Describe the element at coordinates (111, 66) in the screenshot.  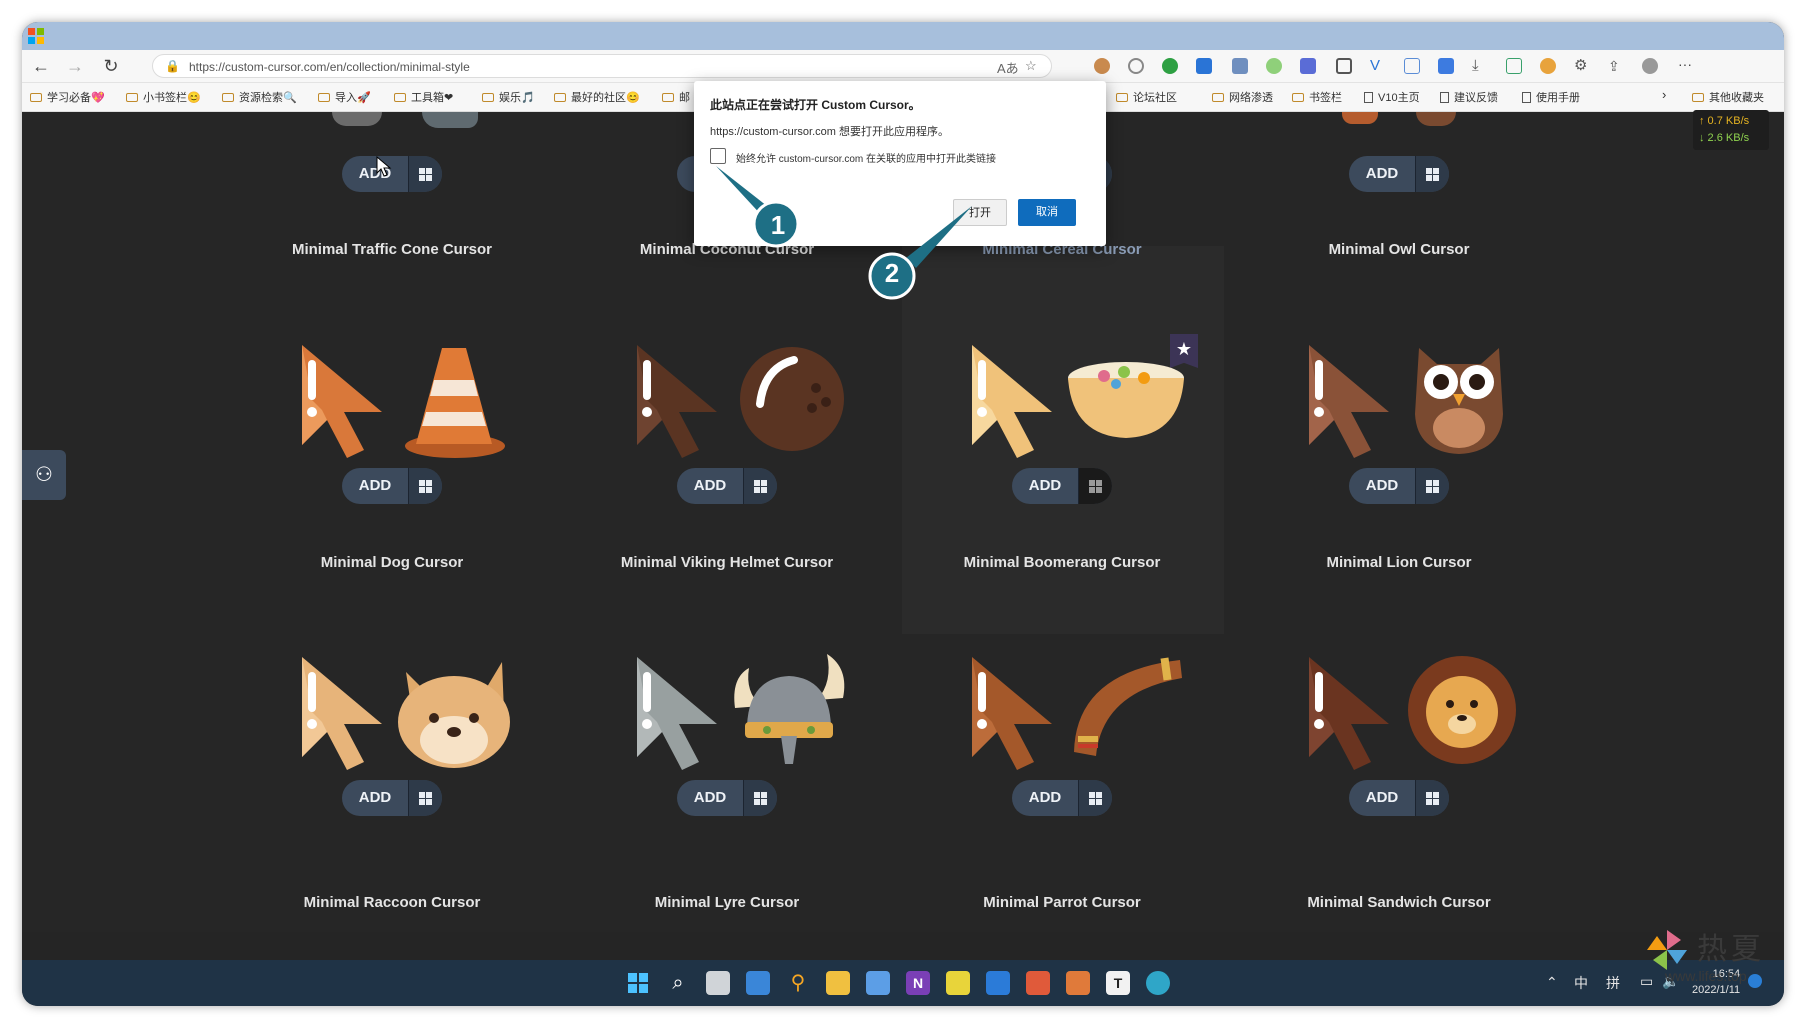
I see `refresh-icon: ↻` at that location.